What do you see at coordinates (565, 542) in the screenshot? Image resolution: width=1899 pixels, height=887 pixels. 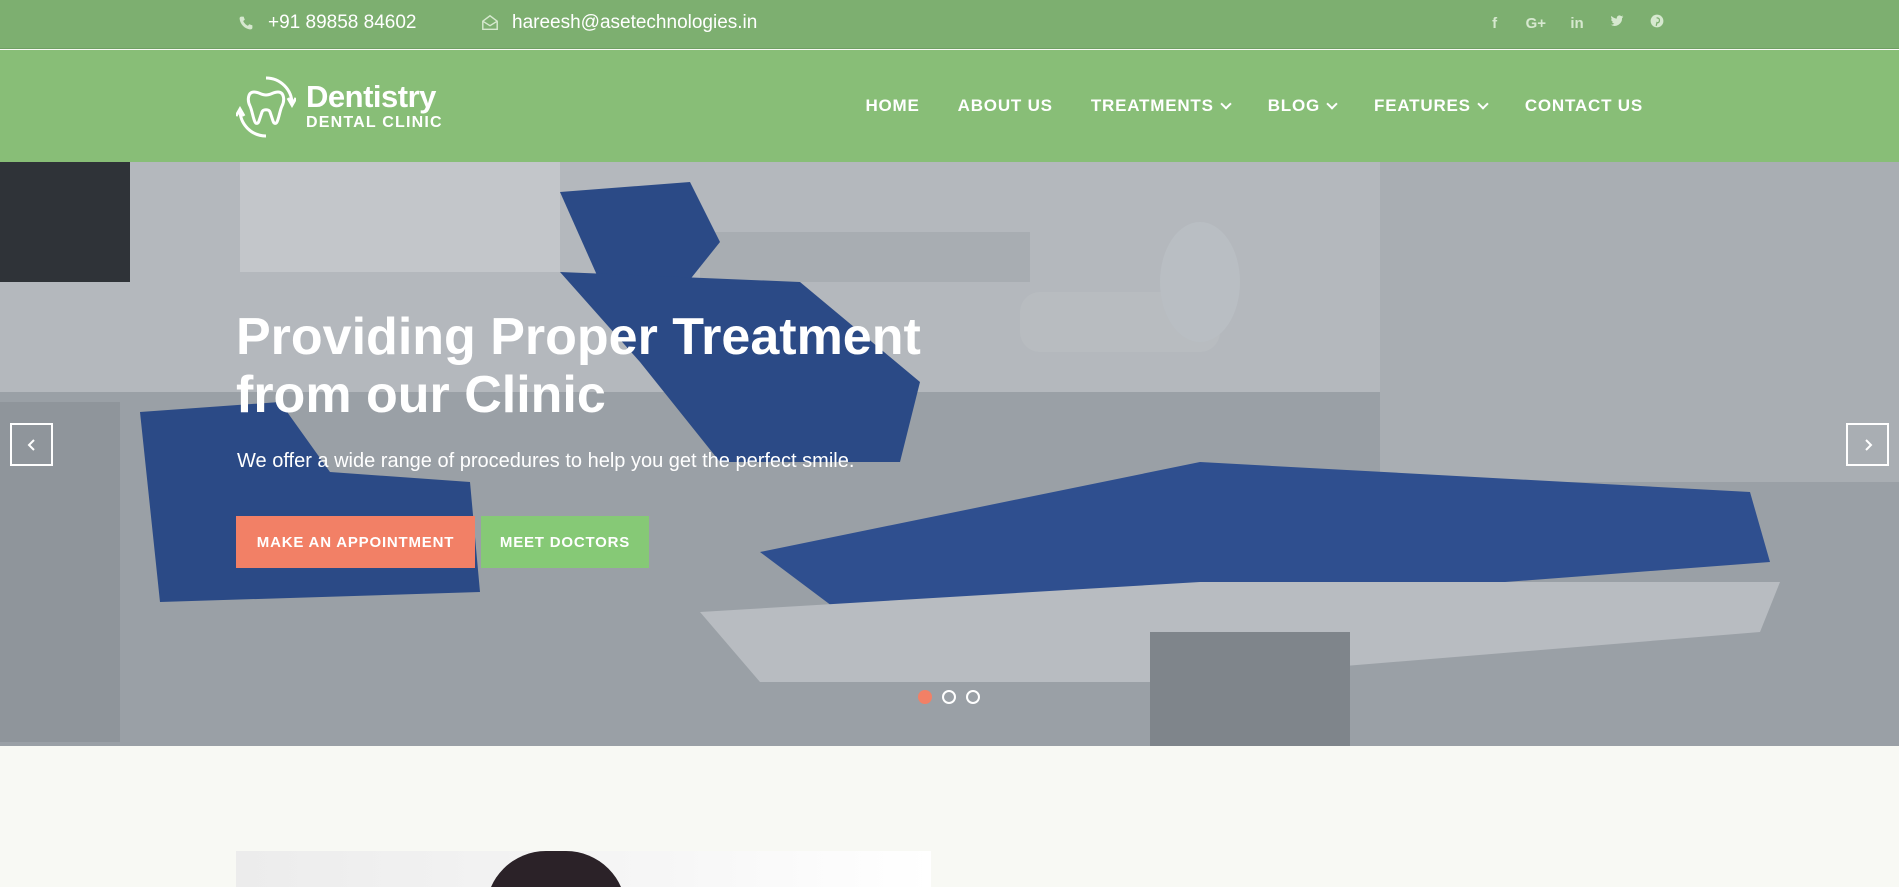 I see `meet-doctors-button: MEET DOCTORS` at bounding box center [565, 542].